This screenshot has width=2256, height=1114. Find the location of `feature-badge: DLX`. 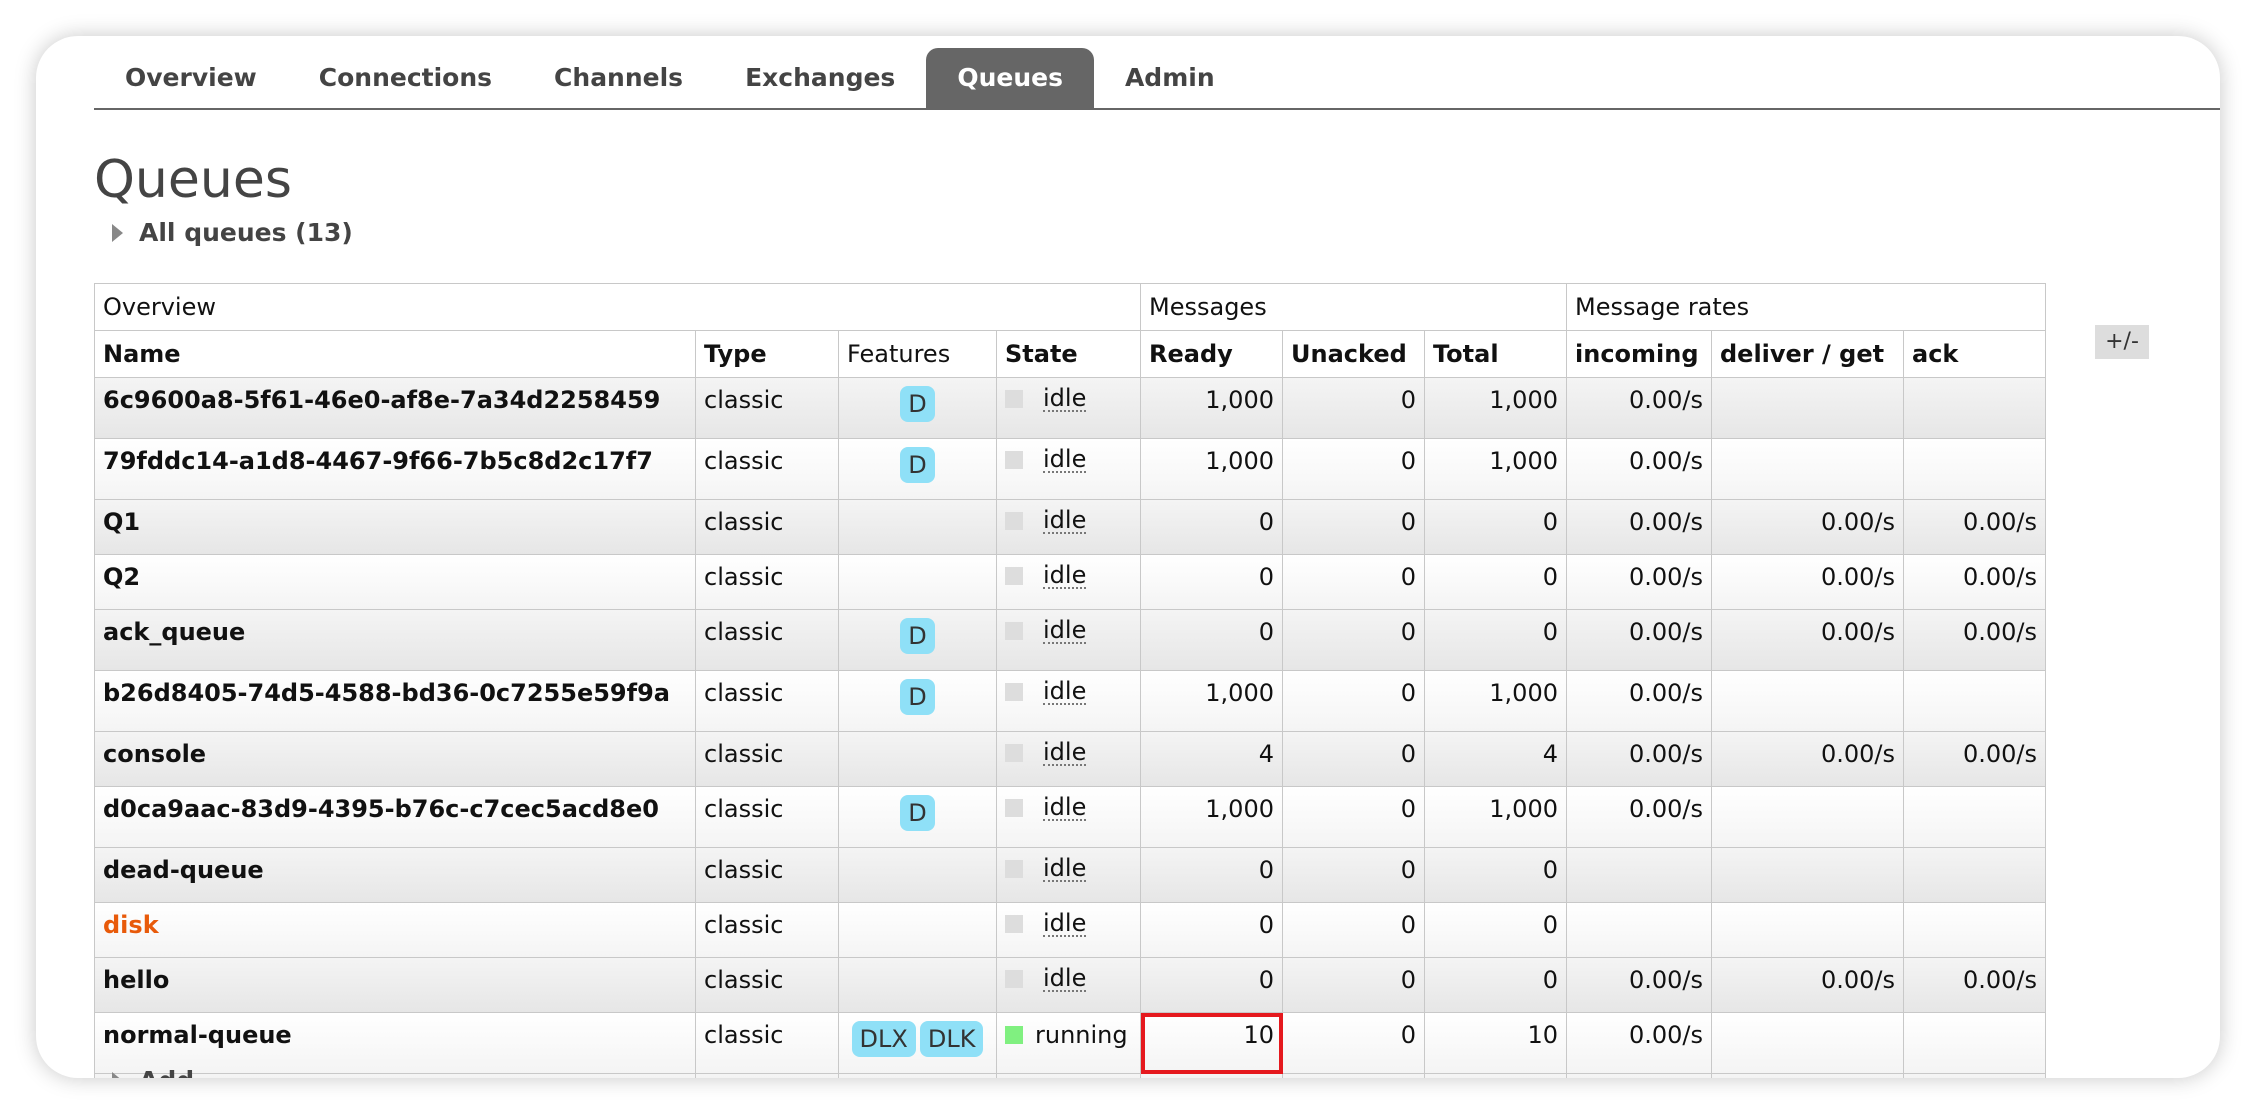

feature-badge: DLX is located at coordinates (883, 1039).